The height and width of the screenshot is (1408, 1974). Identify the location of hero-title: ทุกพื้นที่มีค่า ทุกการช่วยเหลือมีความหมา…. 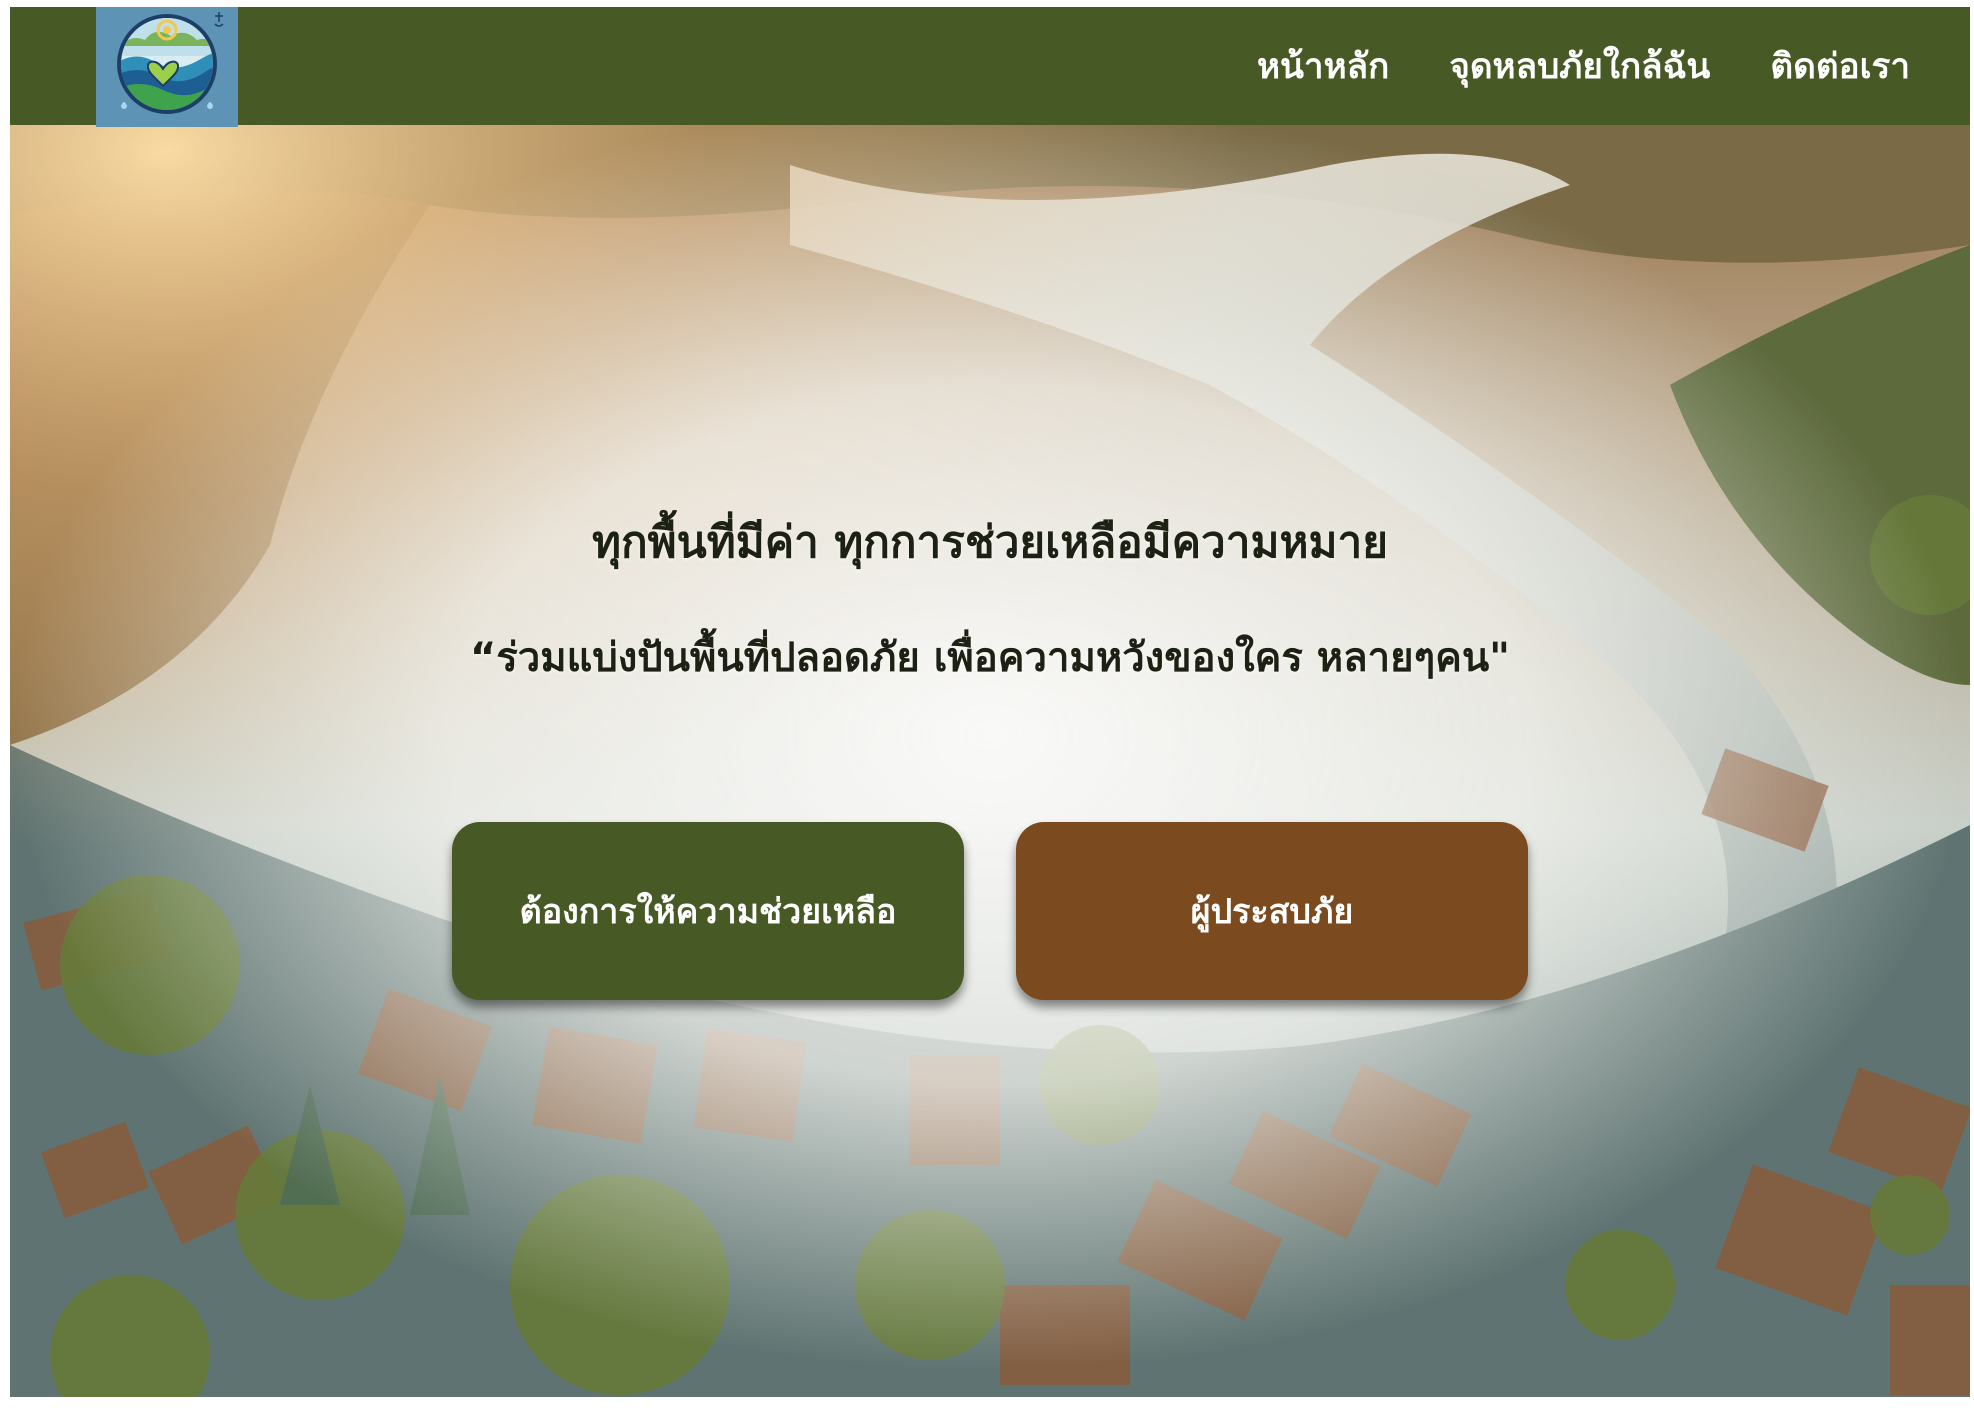
(990, 542).